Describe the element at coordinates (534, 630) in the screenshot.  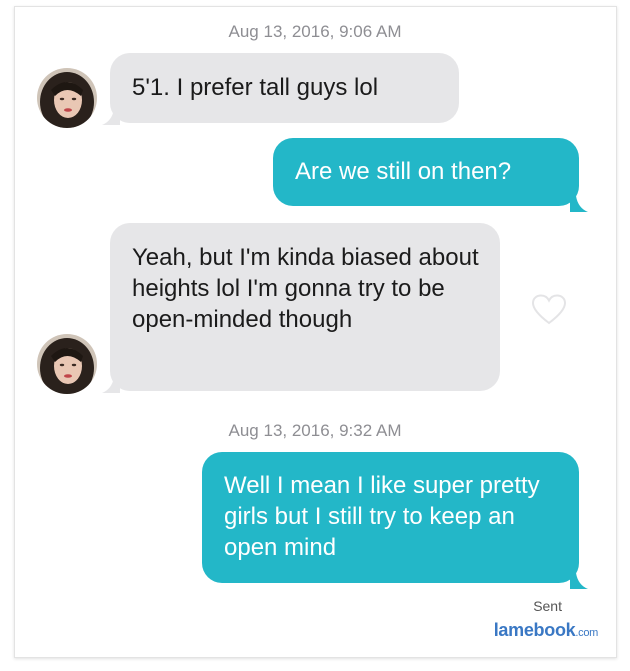
I see `watermark-brand: lamebook` at that location.